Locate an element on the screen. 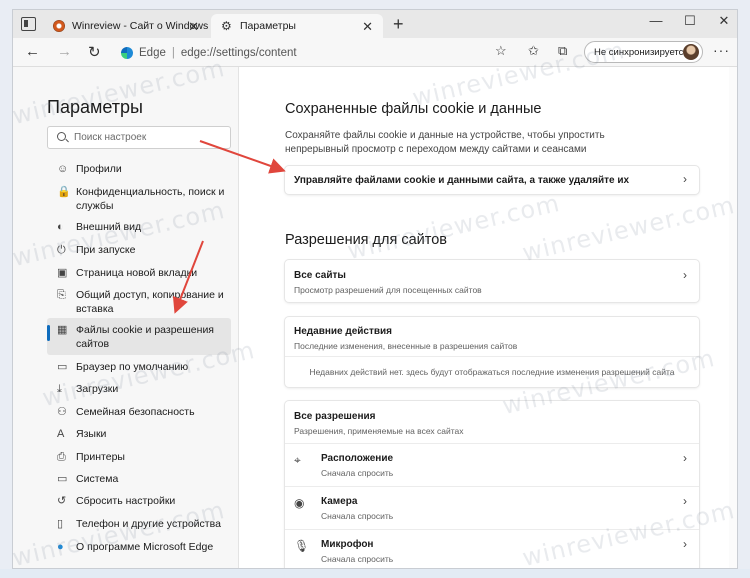 Image resolution: width=750 pixels, height=578 pixels. address-bar: Edge | edge://settings/content is located at coordinates (209, 52).